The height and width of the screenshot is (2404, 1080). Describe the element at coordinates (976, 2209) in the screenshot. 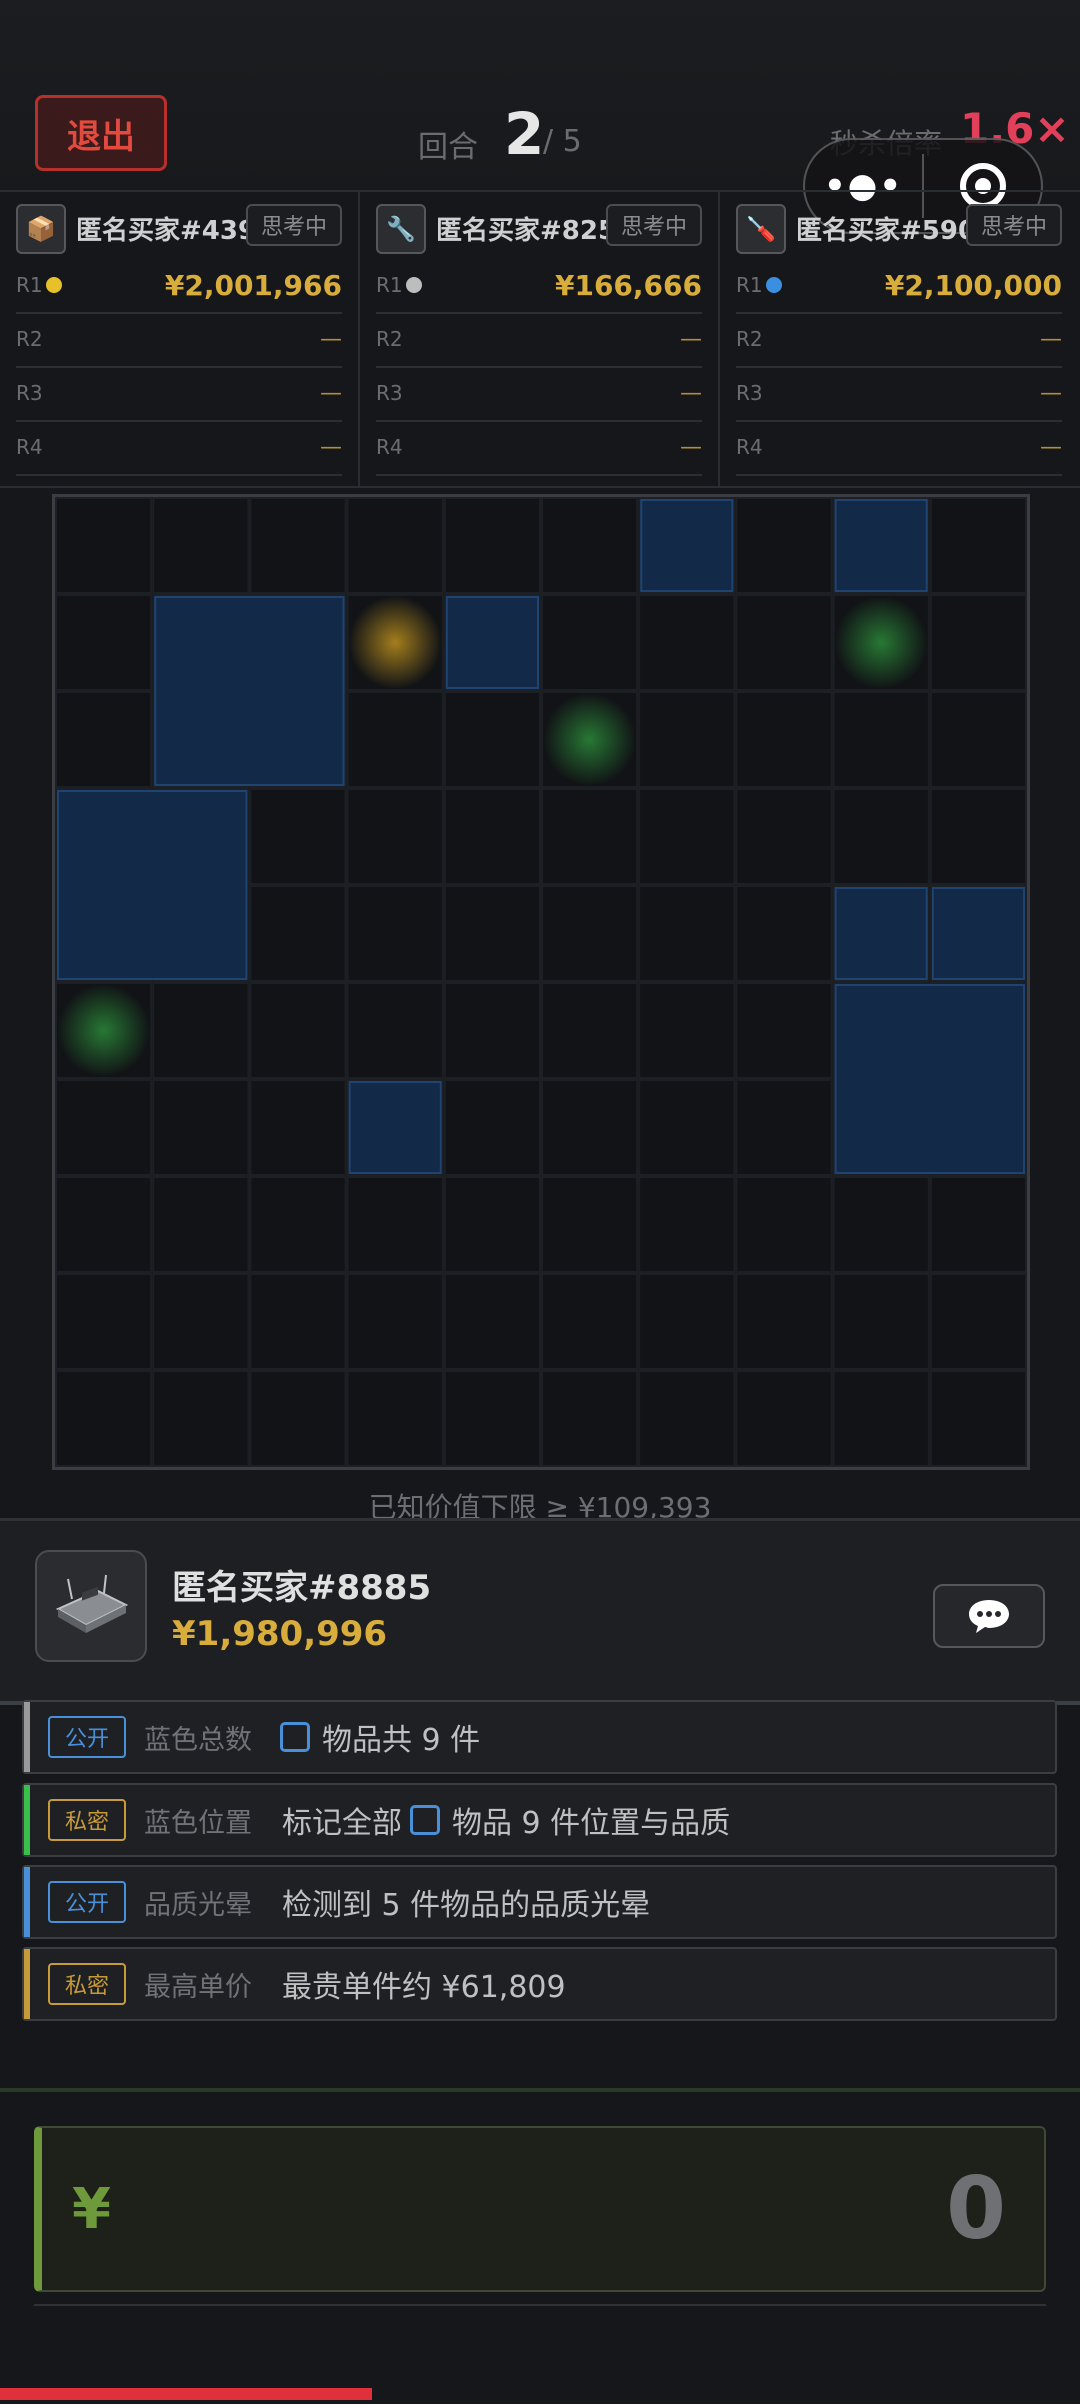

I see `bid-value: 0` at that location.